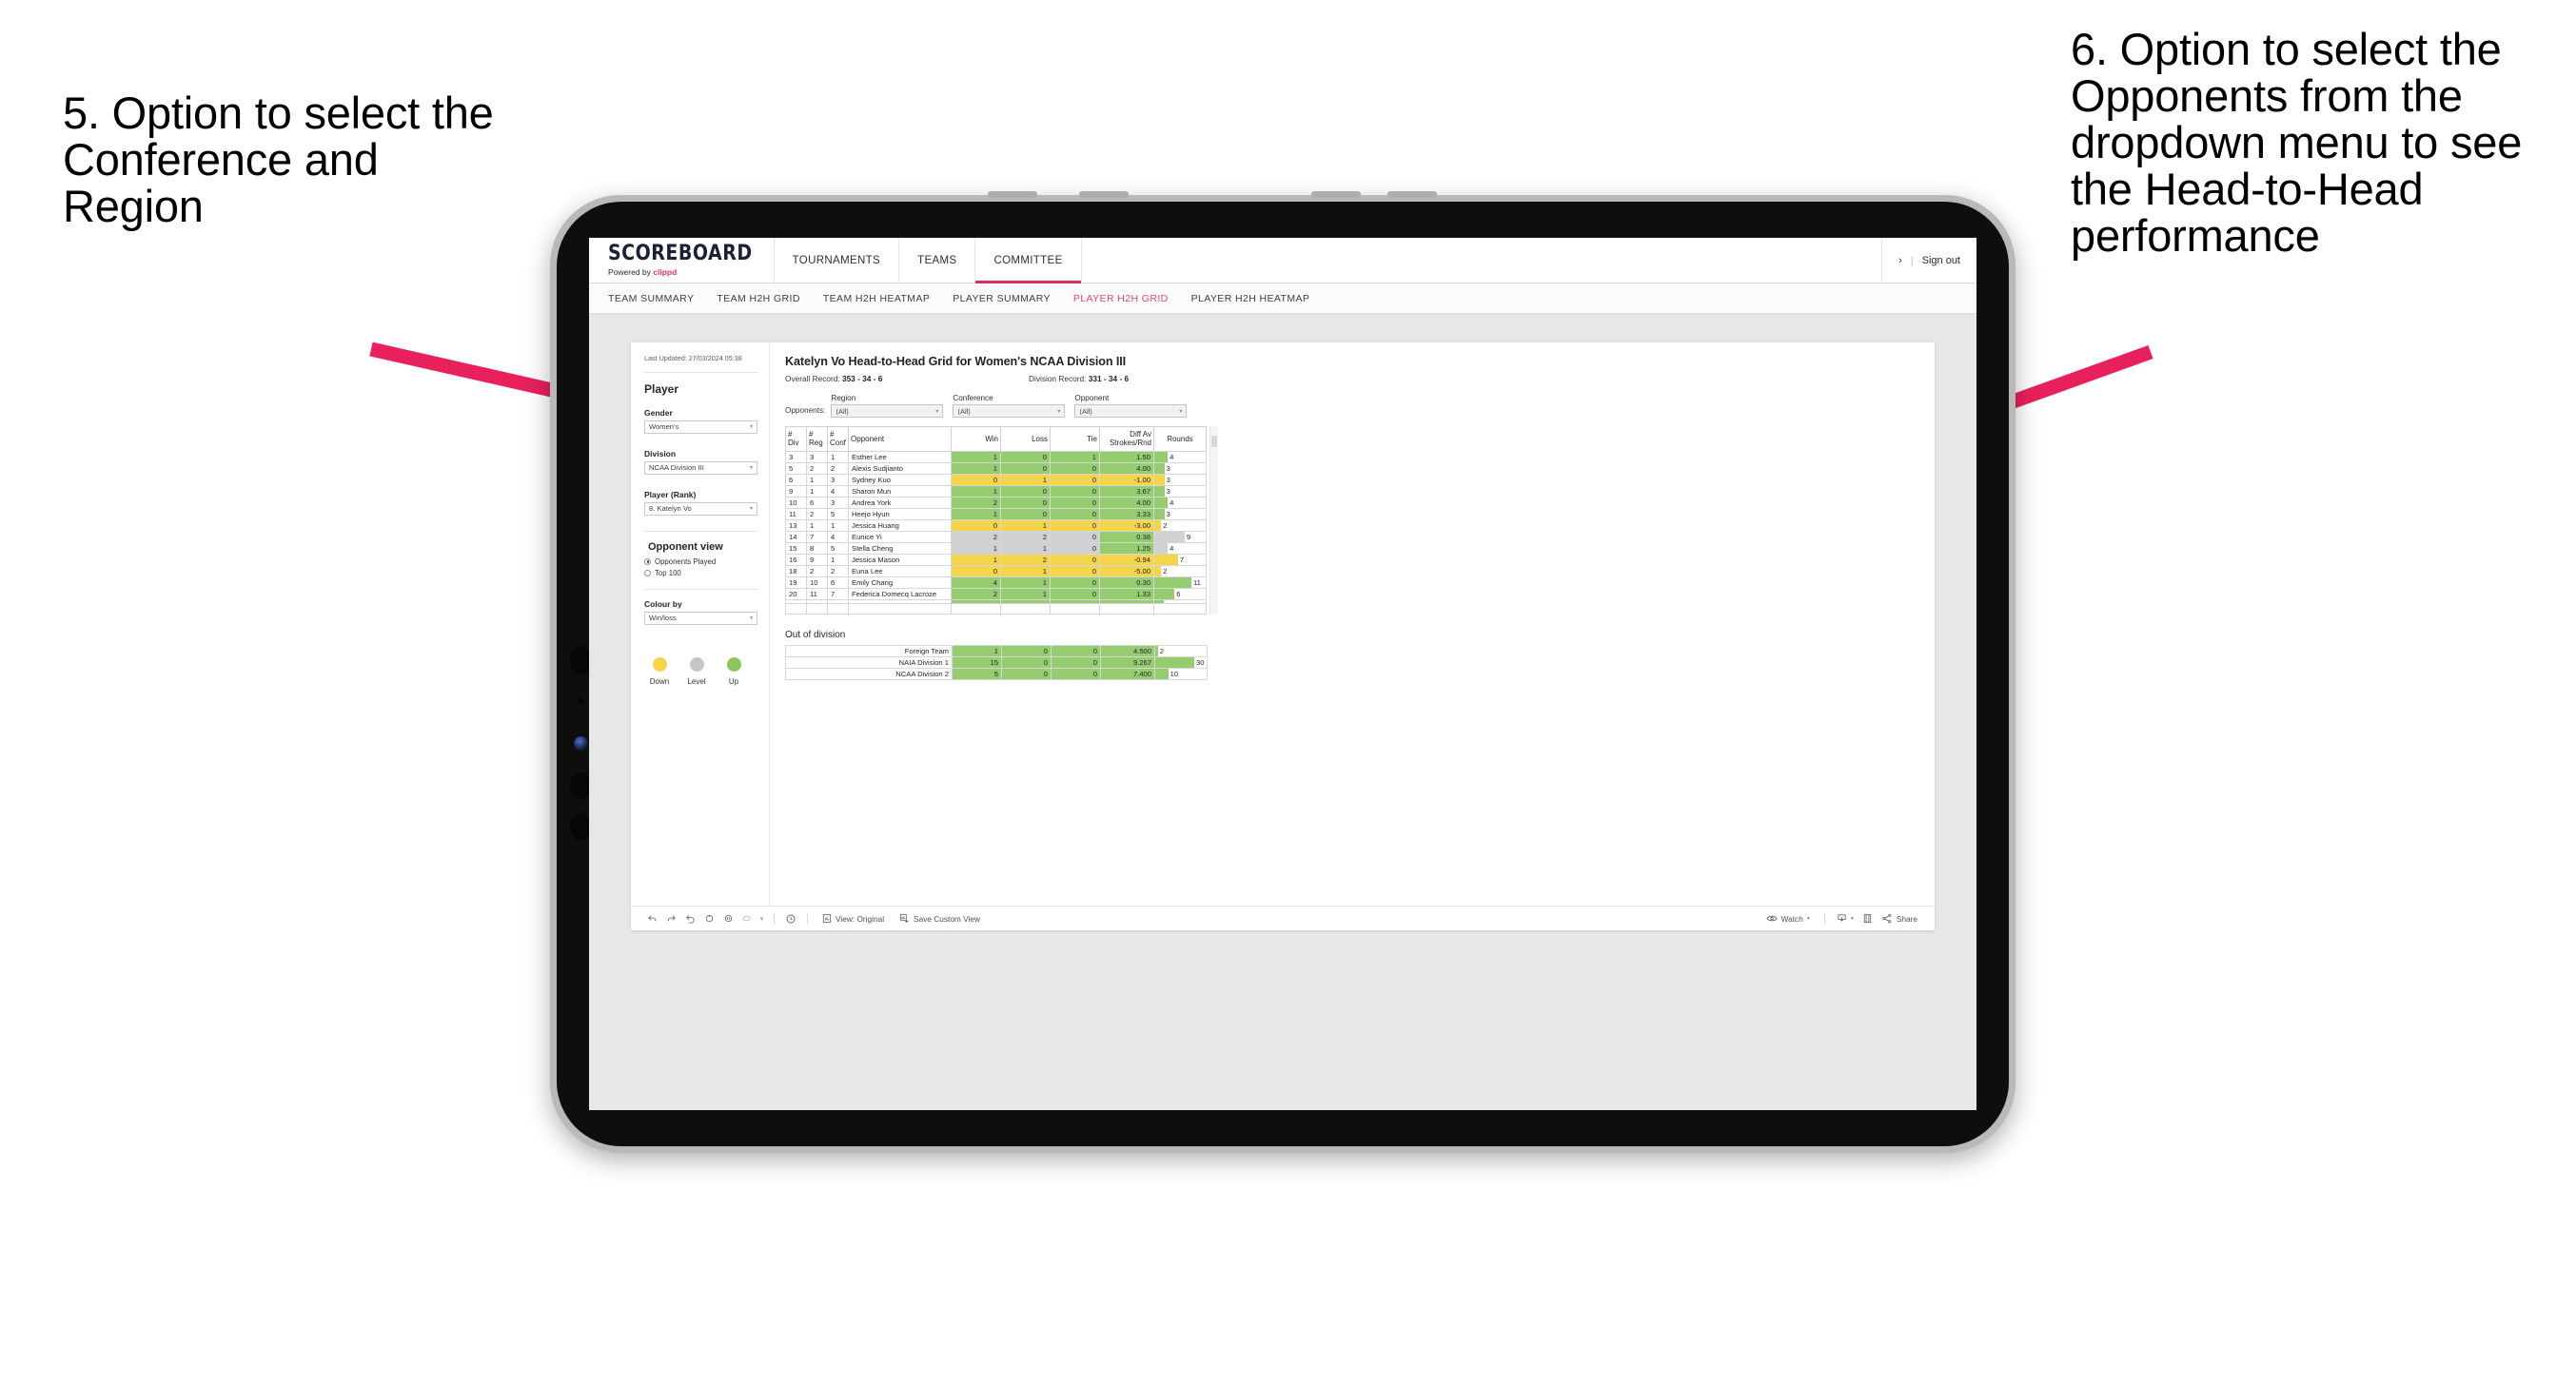  Describe the element at coordinates (651, 298) in the screenshot. I see `subnav-team-summary: TEAM SUMMARY` at that location.